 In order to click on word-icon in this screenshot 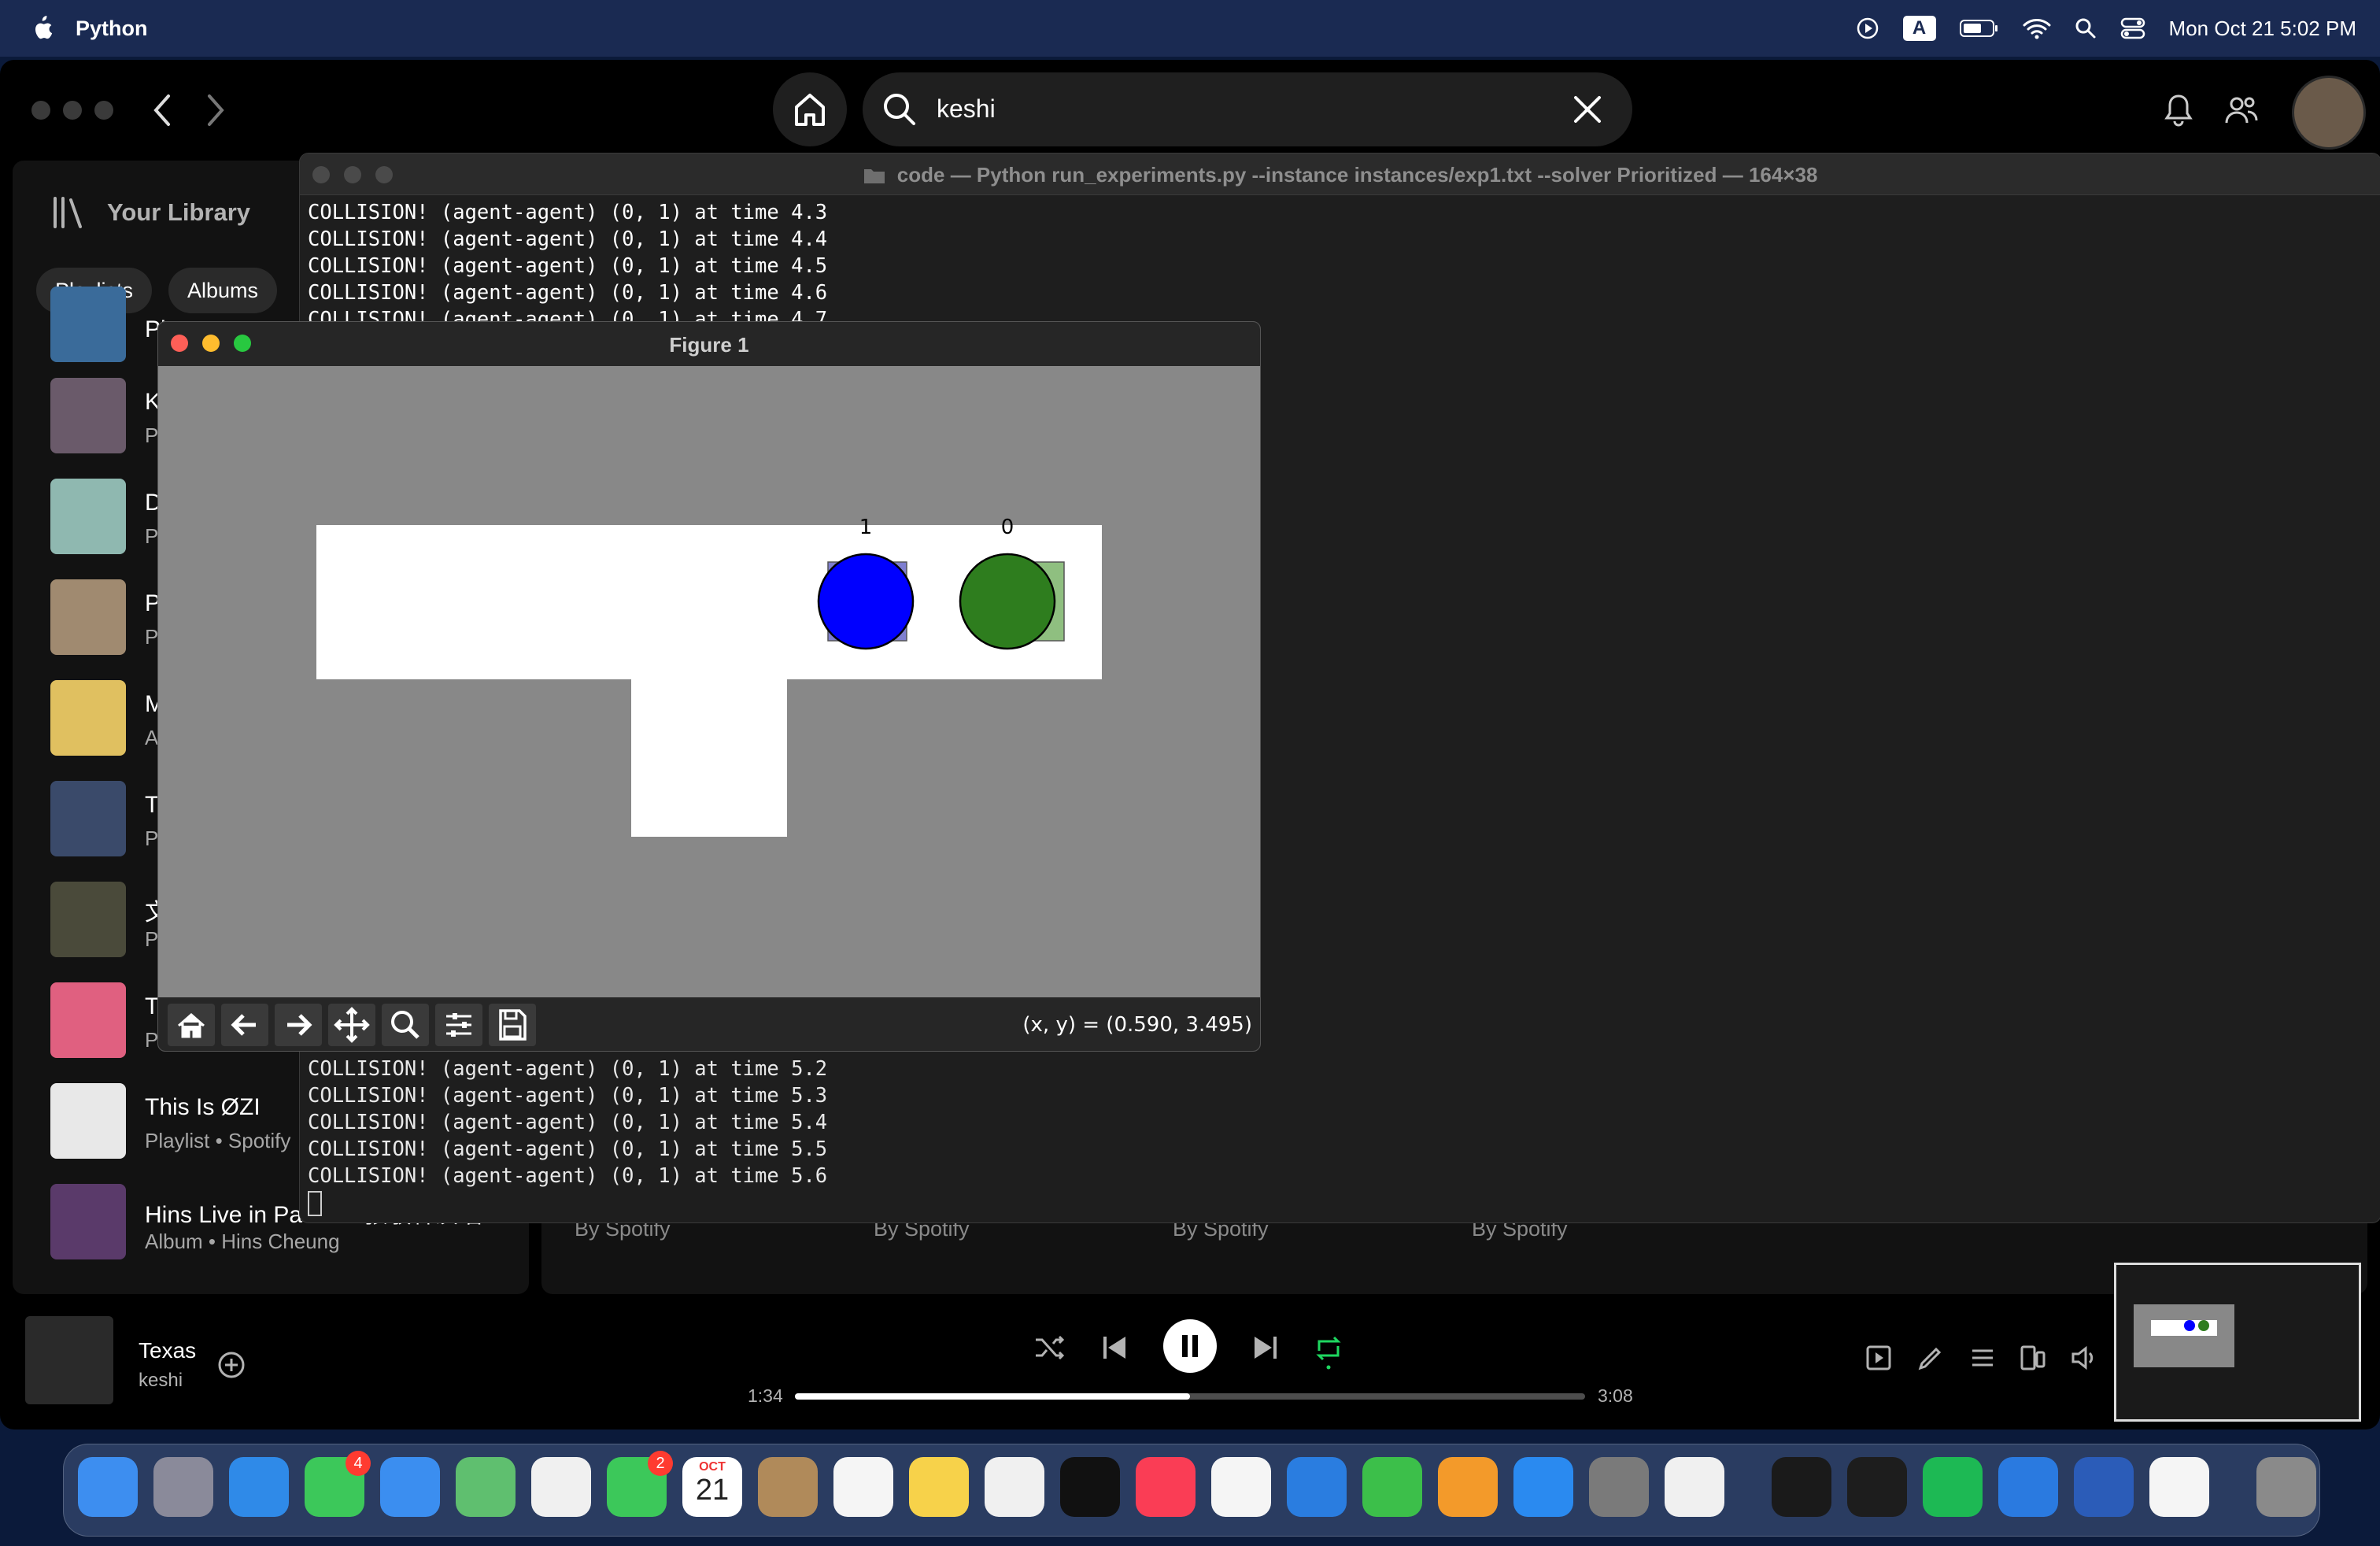, I will do `click(2104, 1487)`.